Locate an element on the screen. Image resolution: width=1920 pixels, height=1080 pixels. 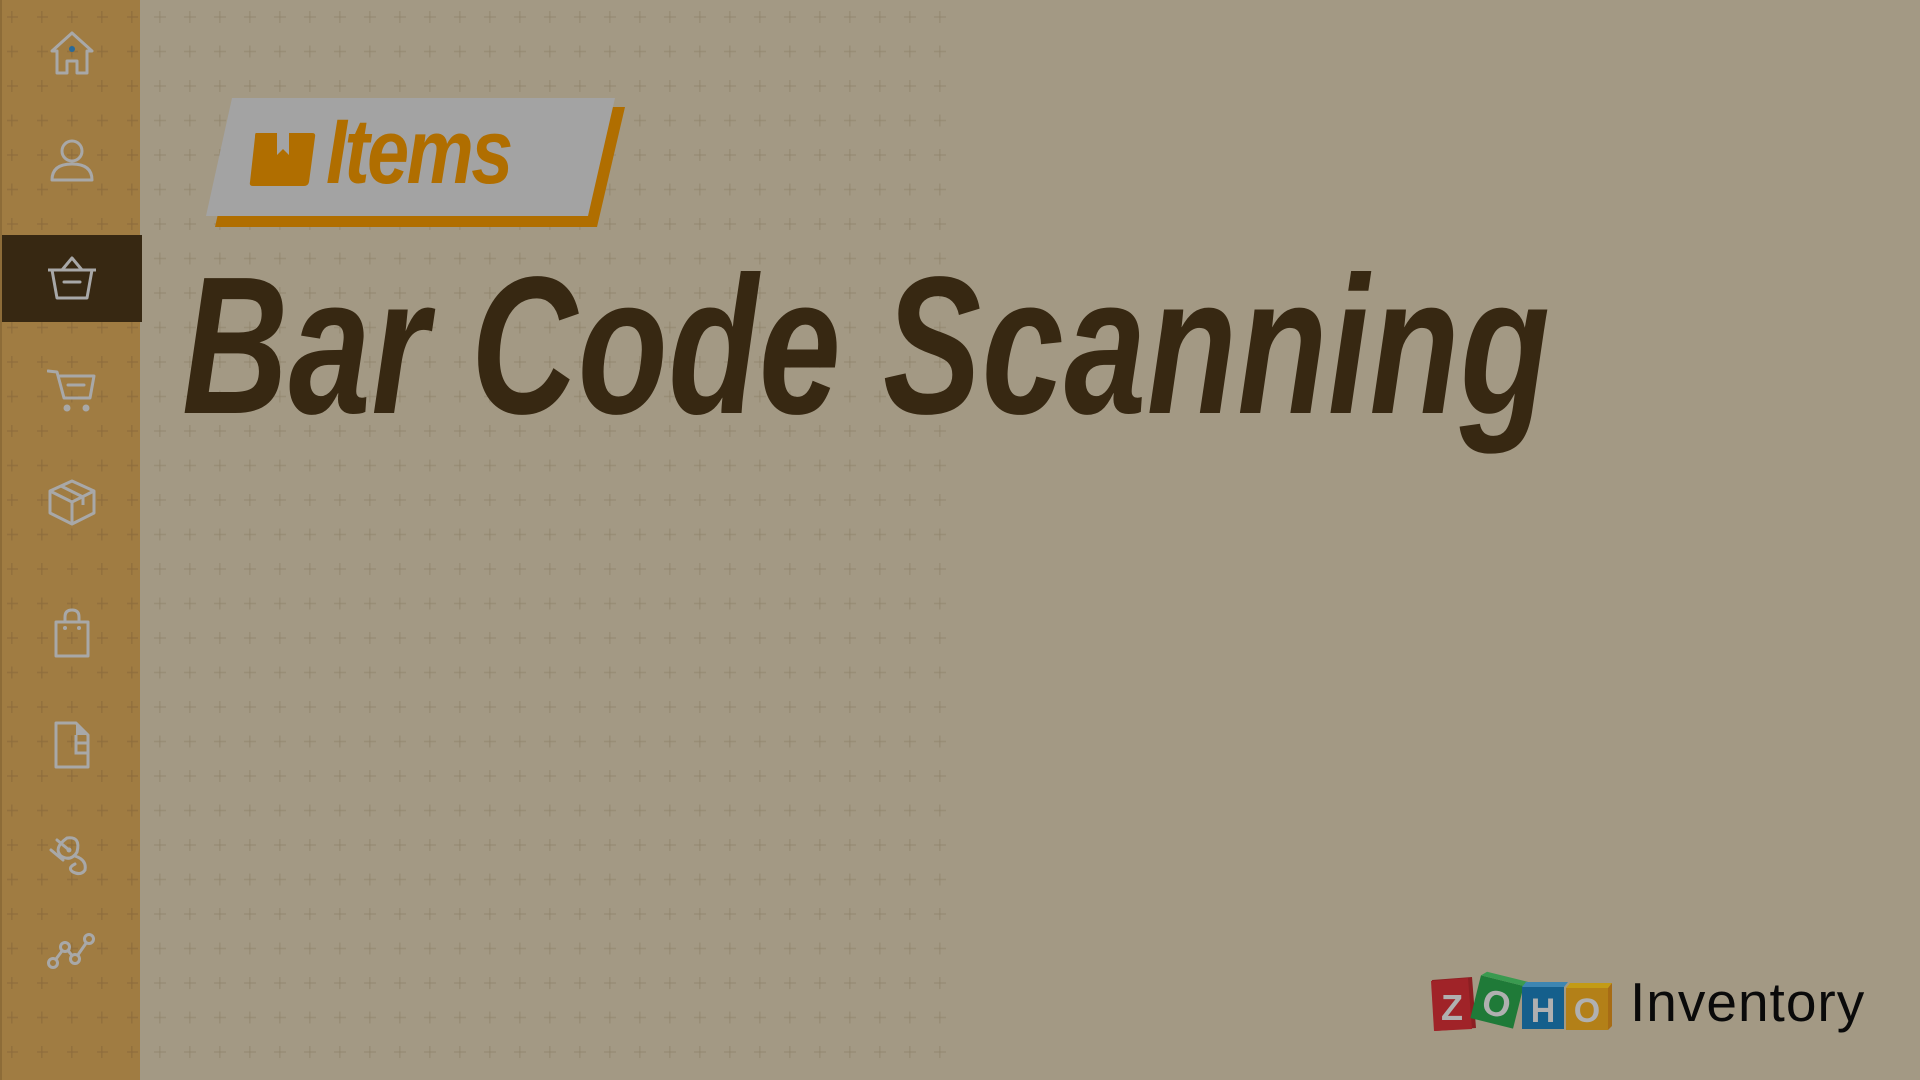
sidebar-item-contacts is located at coordinates (72, 160).